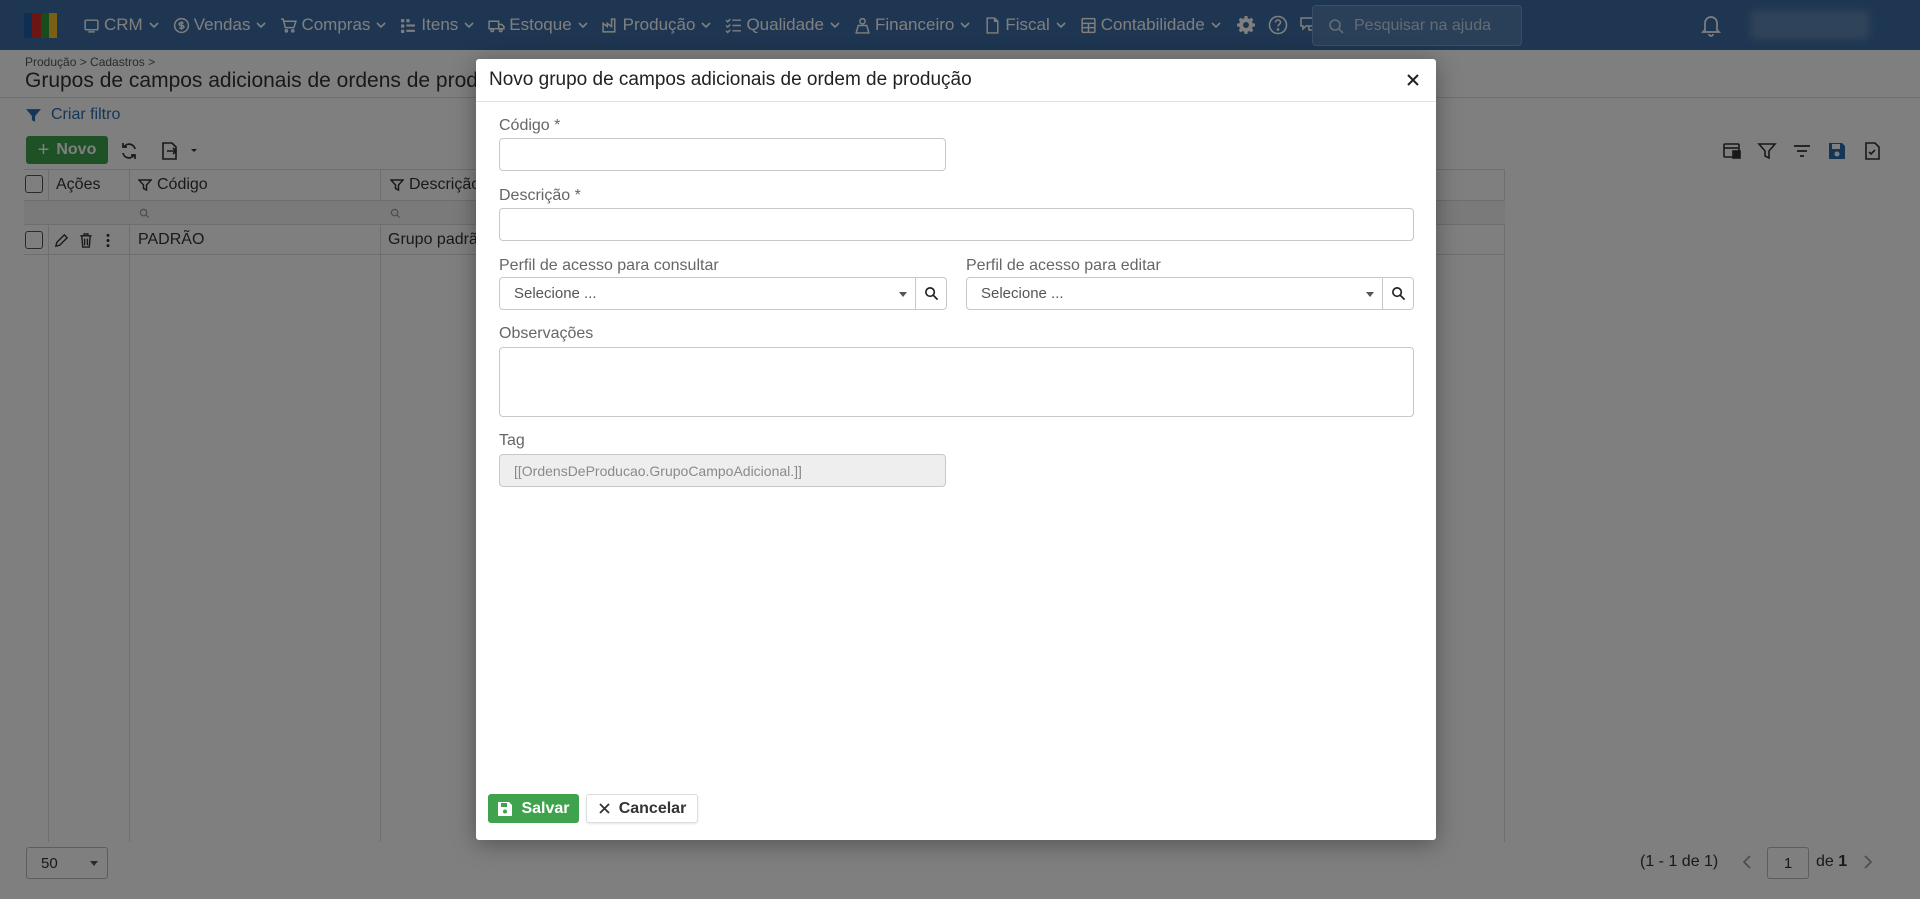 The width and height of the screenshot is (1920, 899). I want to click on tag-label: Tag, so click(512, 440).